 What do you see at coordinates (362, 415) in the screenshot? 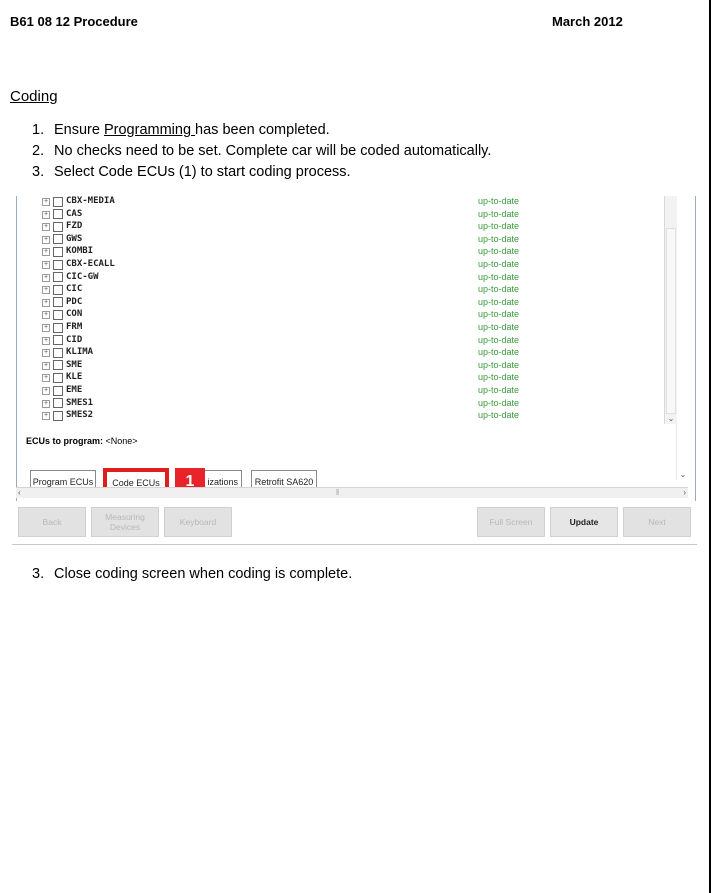
I see `ecu-row: + SMES2 up-to-date` at bounding box center [362, 415].